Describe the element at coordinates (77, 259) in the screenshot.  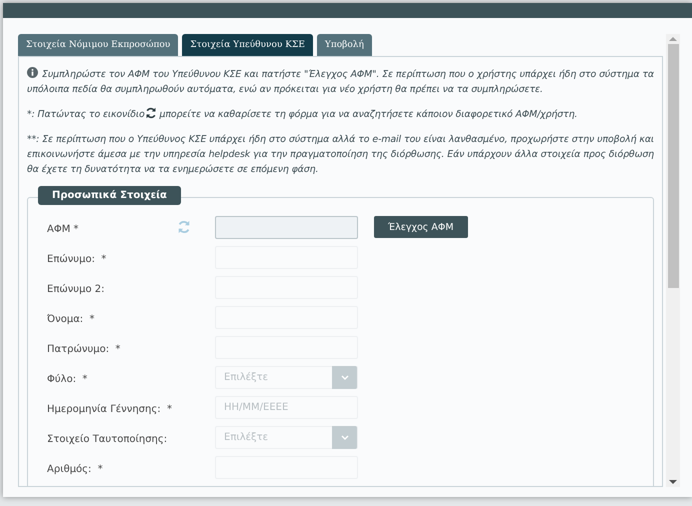
I see `field-label: Επώνυμο: *` at that location.